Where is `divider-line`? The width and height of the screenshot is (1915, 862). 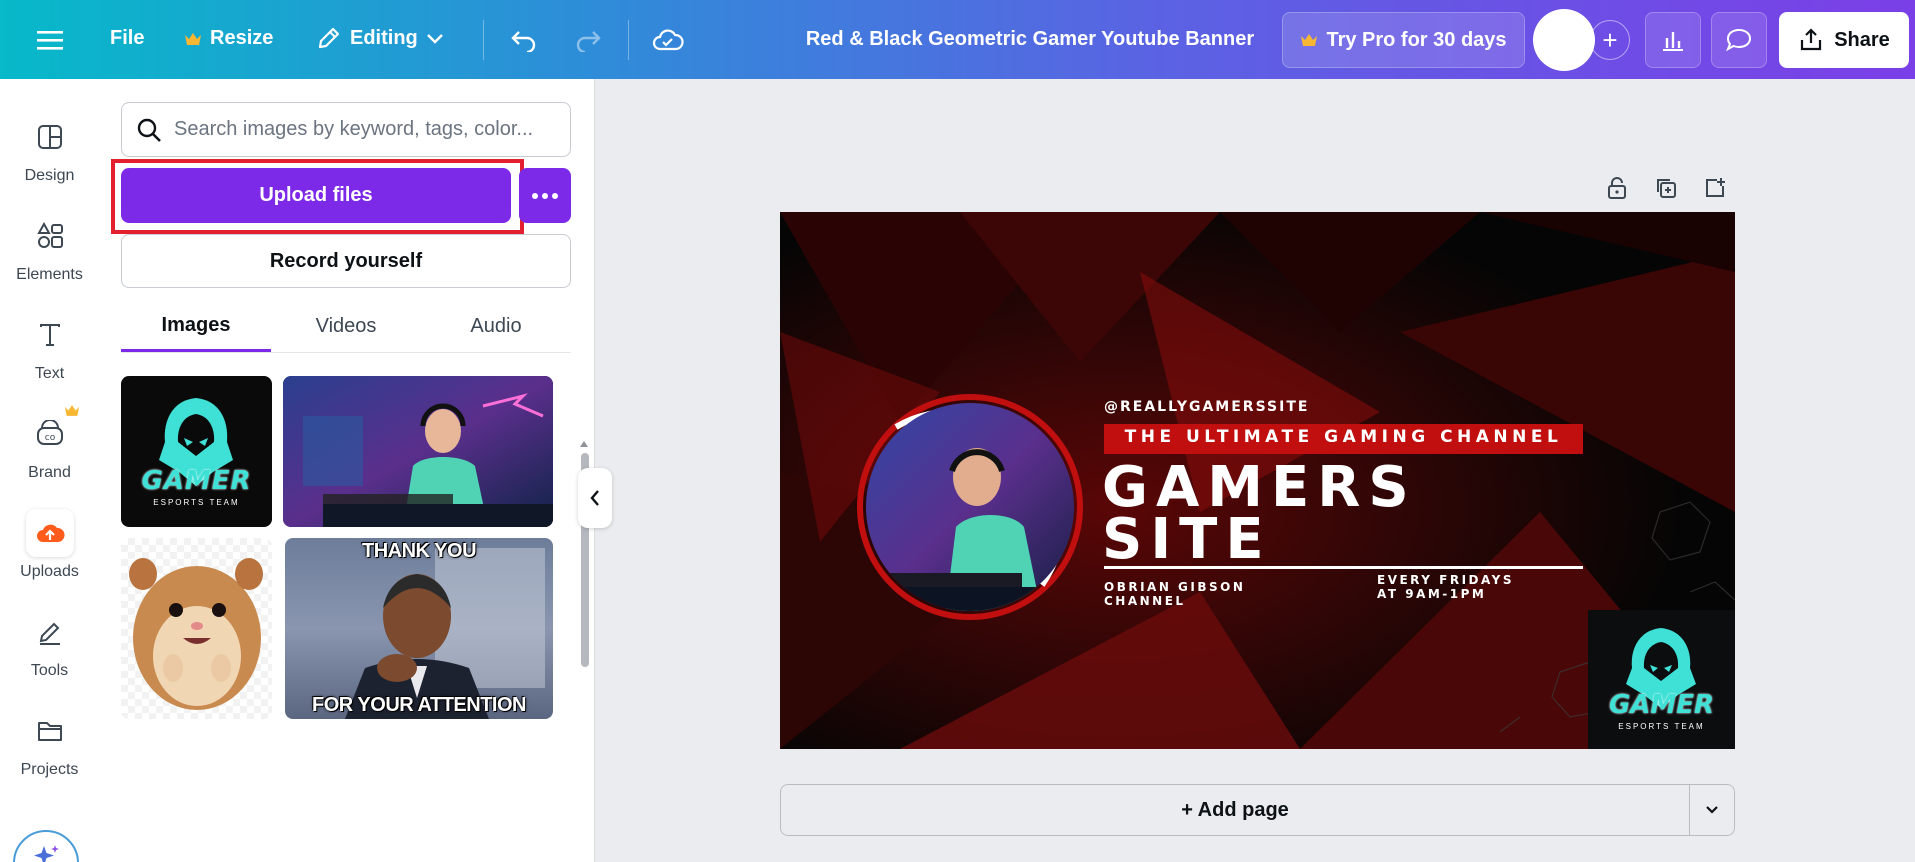
divider-line is located at coordinates (1343, 567).